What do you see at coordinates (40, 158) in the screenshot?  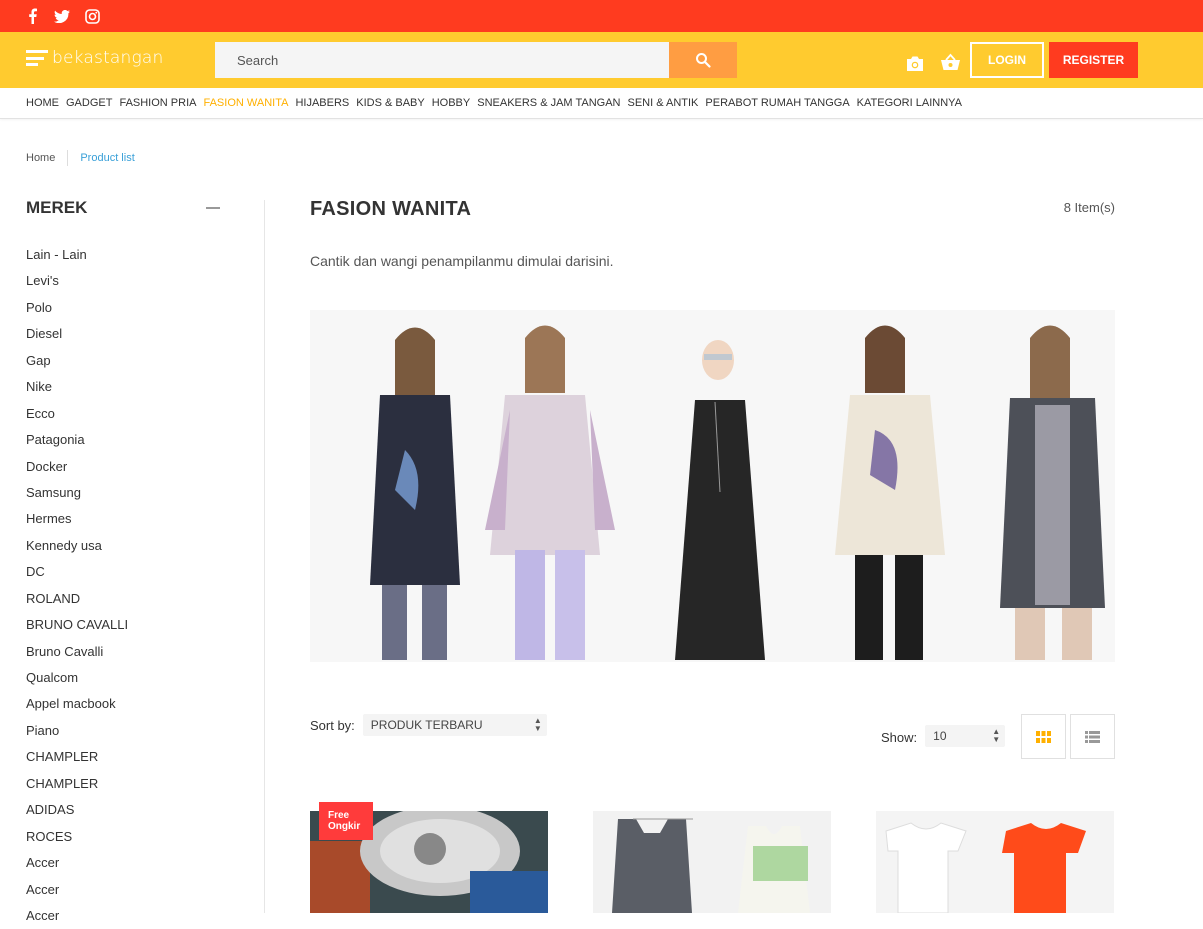 I see `breadcrumb-home: Home` at bounding box center [40, 158].